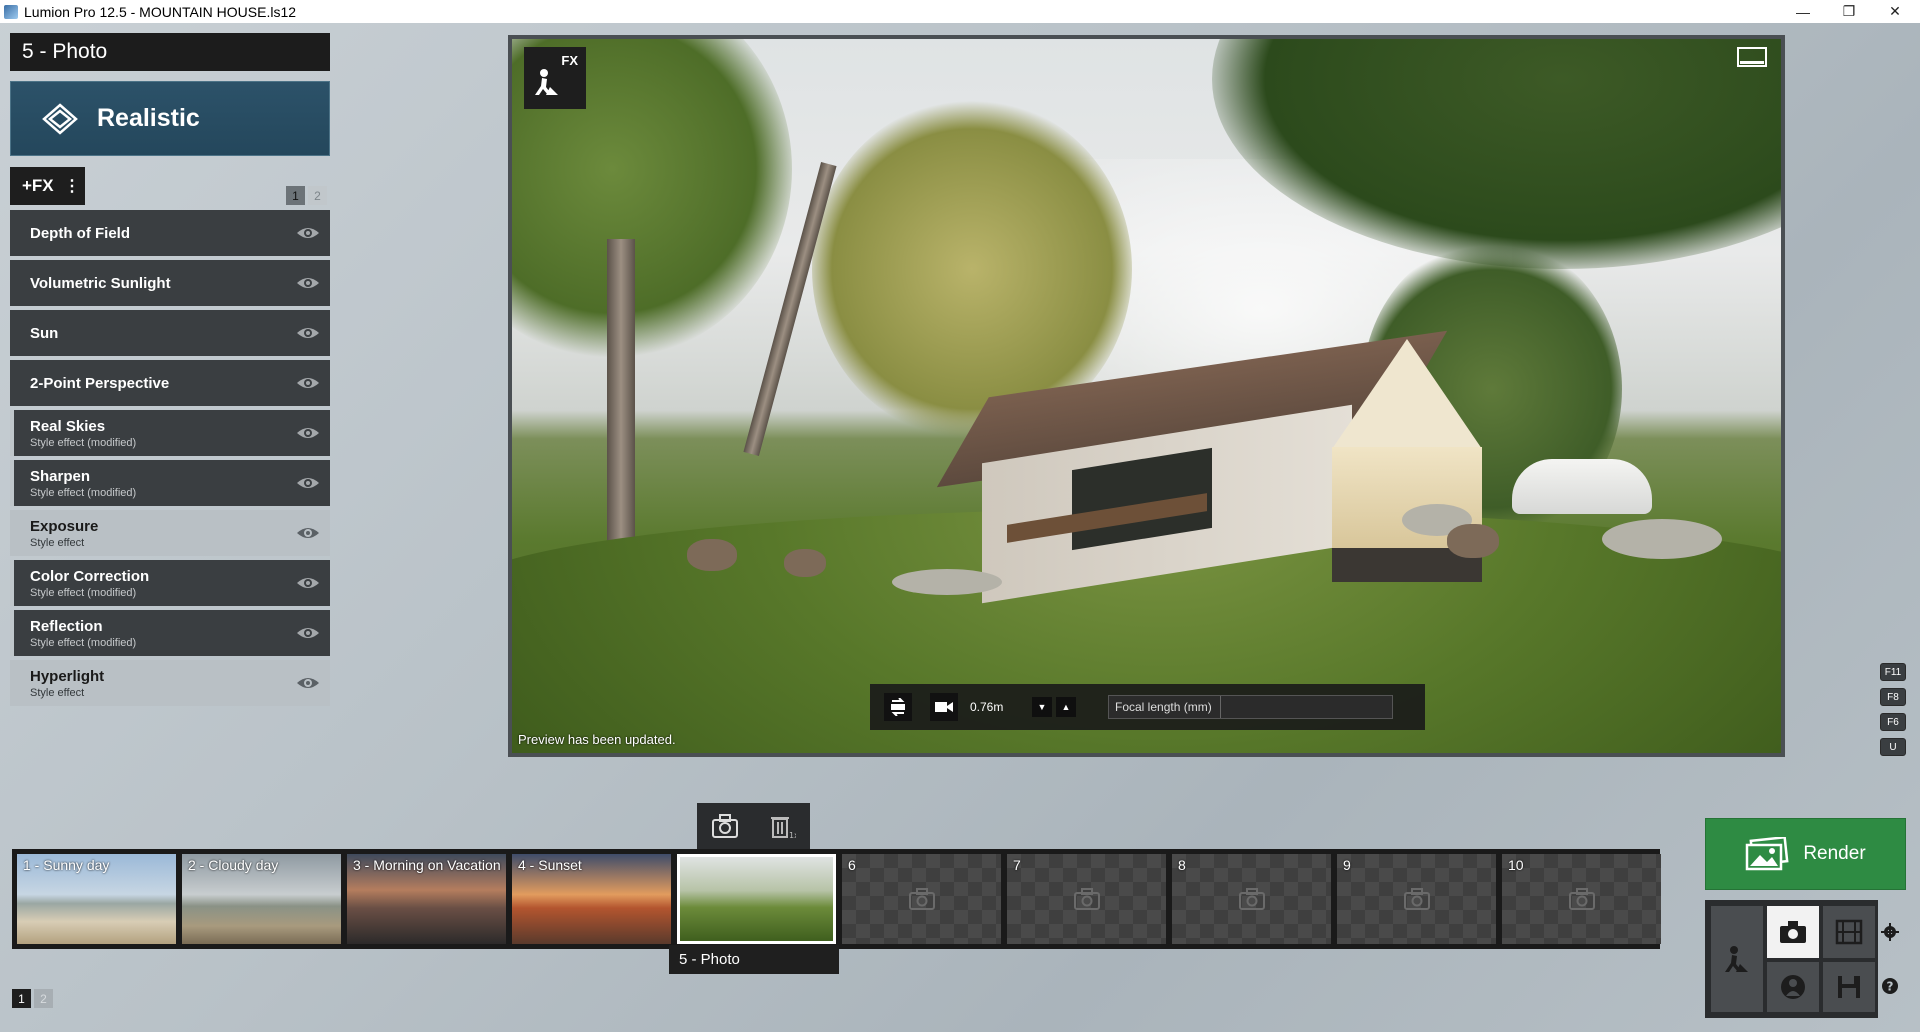  I want to click on hotkey-f8: F8, so click(1893, 697).